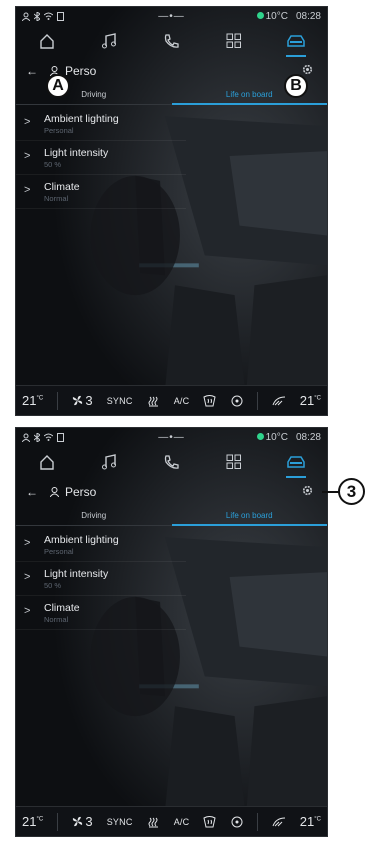 The image size is (366, 846). What do you see at coordinates (296, 86) in the screenshot?
I see `callout-b: B` at bounding box center [296, 86].